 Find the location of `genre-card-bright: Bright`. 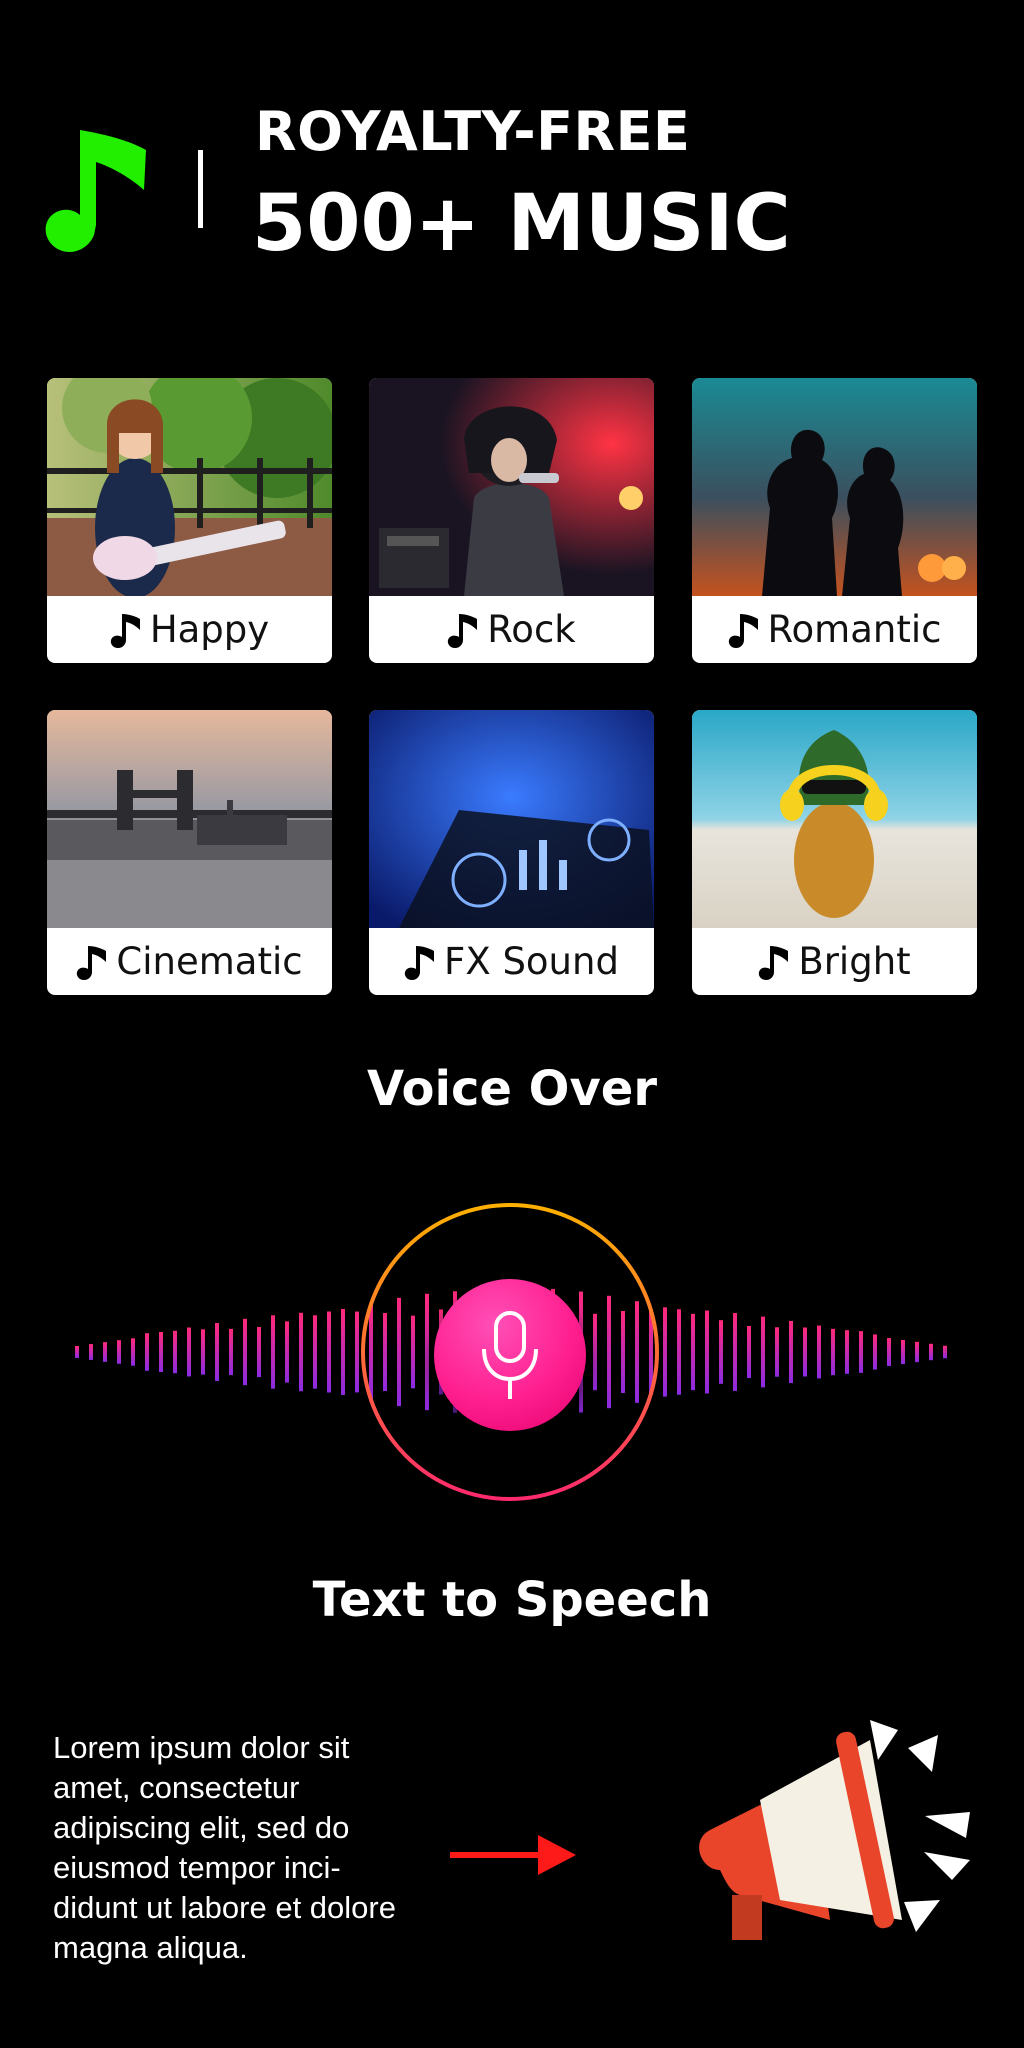

genre-card-bright: Bright is located at coordinates (834, 852).